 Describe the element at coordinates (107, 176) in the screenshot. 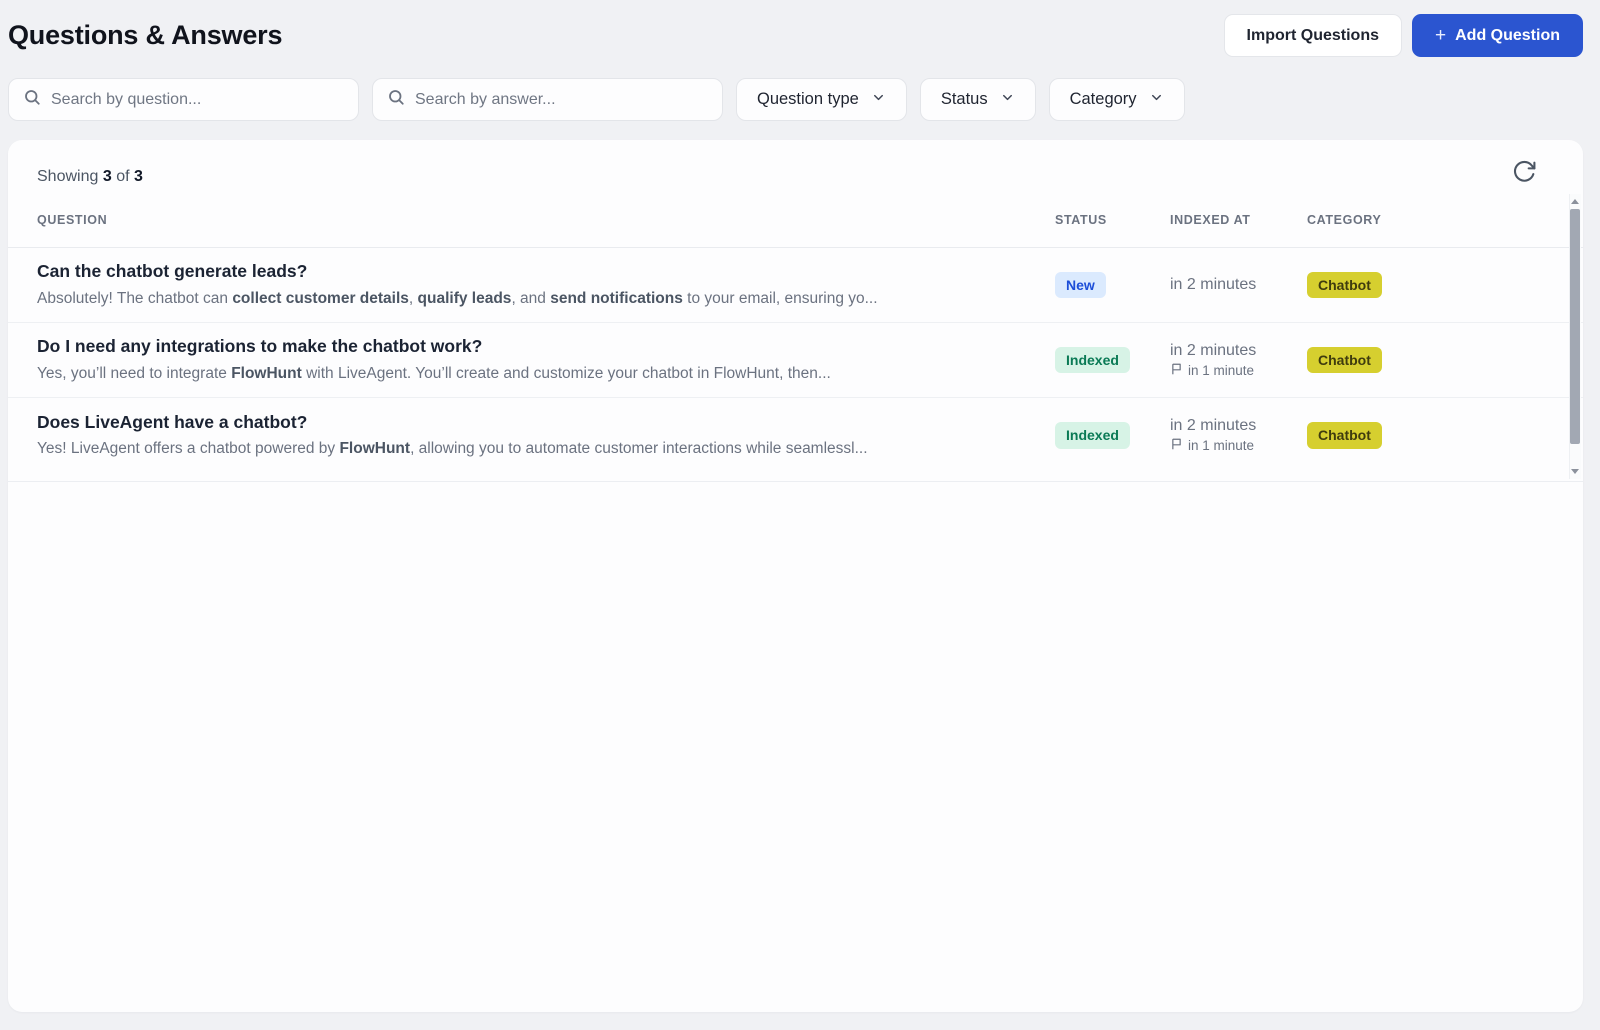

I see `showing-value: 3` at that location.